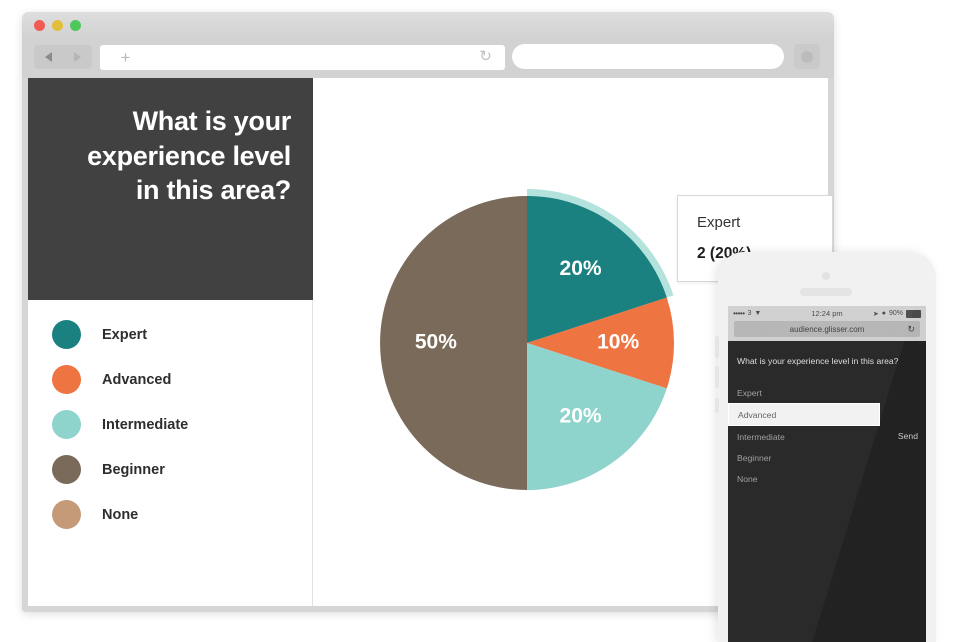 The image size is (960, 642). What do you see at coordinates (827, 457) in the screenshot?
I see `phone-option-beginner: Beginner` at bounding box center [827, 457].